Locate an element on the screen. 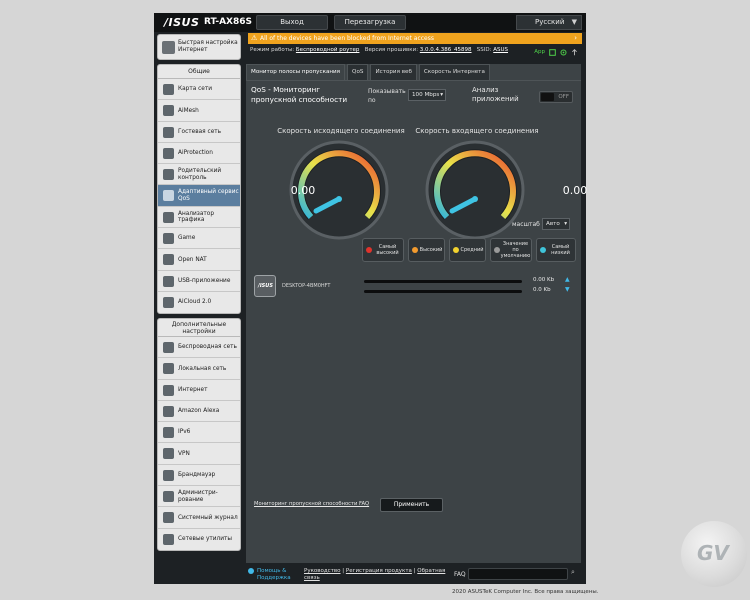 The height and width of the screenshot is (600, 750). legend-highest: Самый высокий is located at coordinates (383, 250).